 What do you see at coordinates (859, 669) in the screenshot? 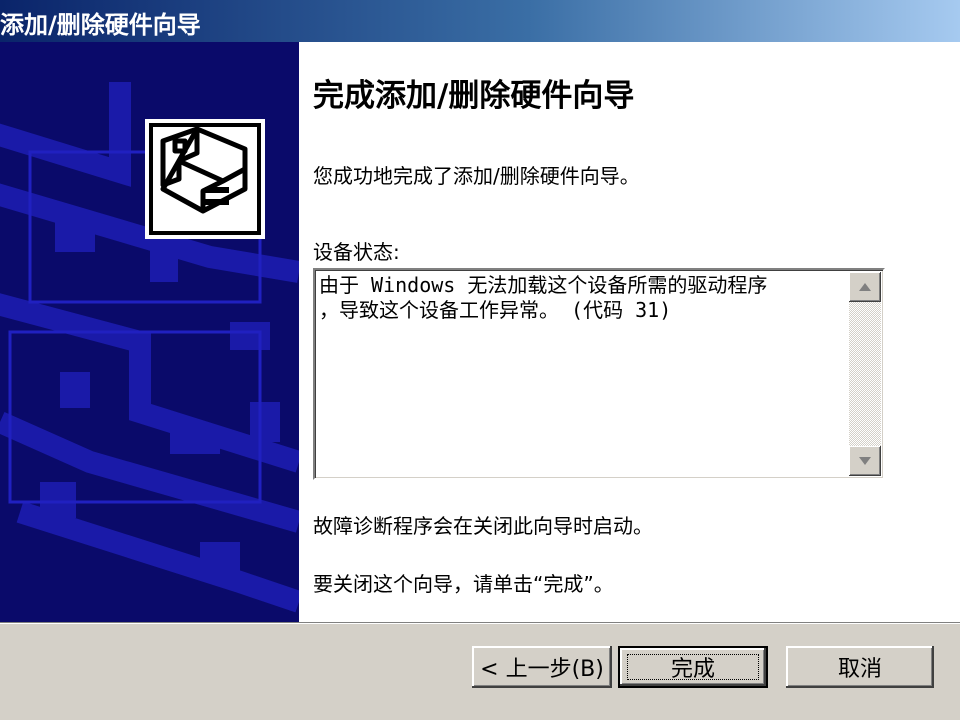
I see `cancel-button-label: 取消` at bounding box center [859, 669].